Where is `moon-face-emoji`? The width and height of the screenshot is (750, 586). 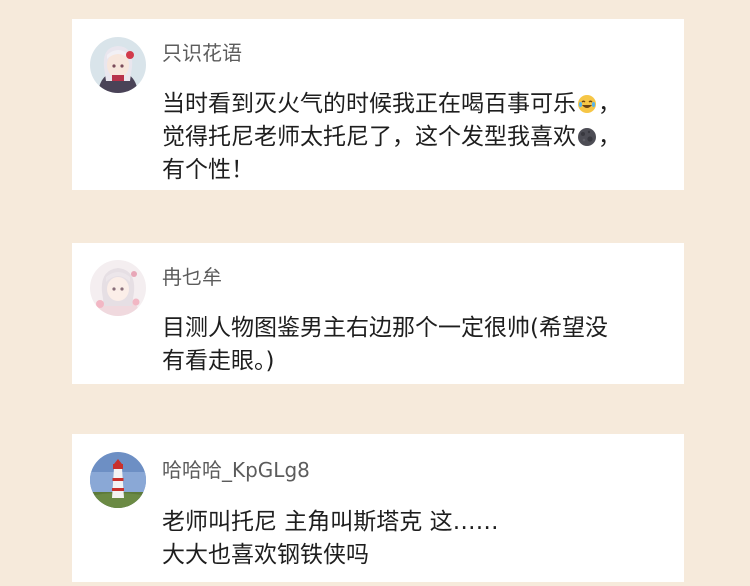 moon-face-emoji is located at coordinates (587, 137).